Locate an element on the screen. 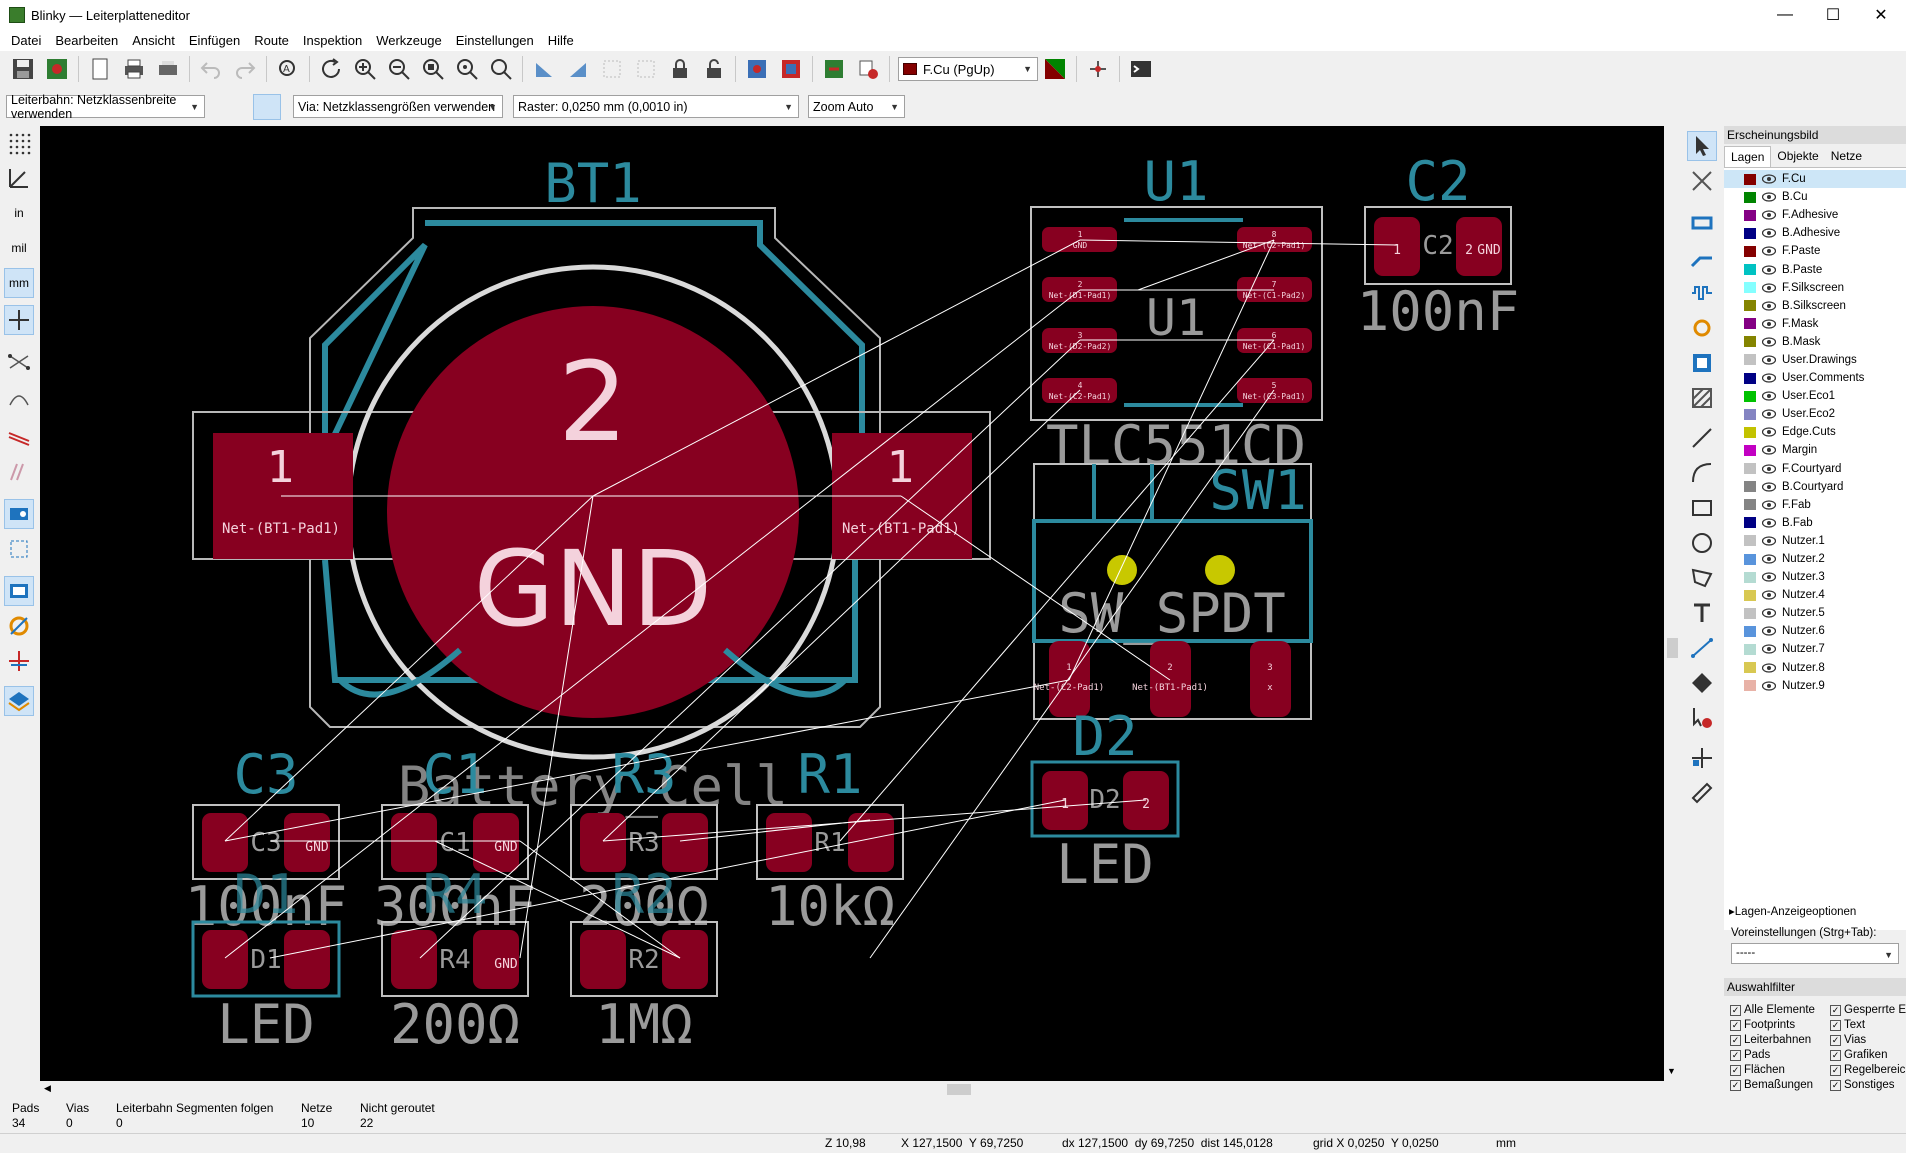 This screenshot has height=1153, width=1906. layer-row: User.Eco2 is located at coordinates (1815, 414).